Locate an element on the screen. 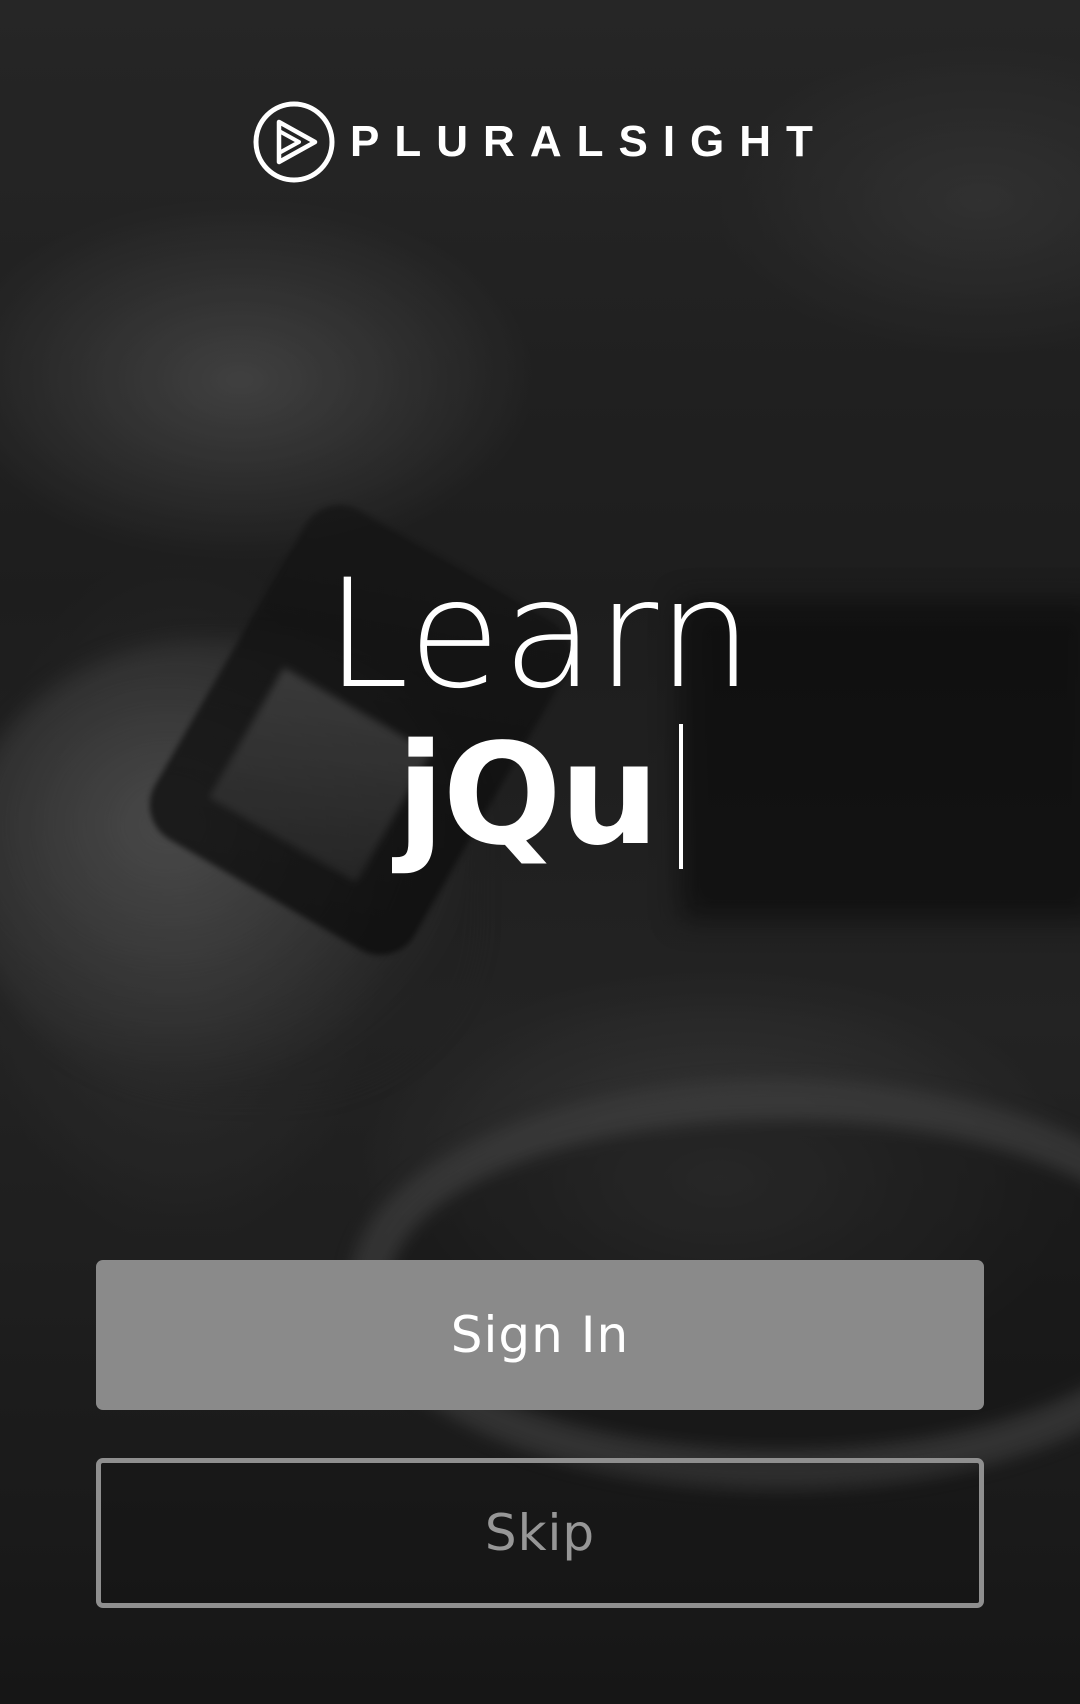  typed-subject-row: jQu is located at coordinates (540, 796).